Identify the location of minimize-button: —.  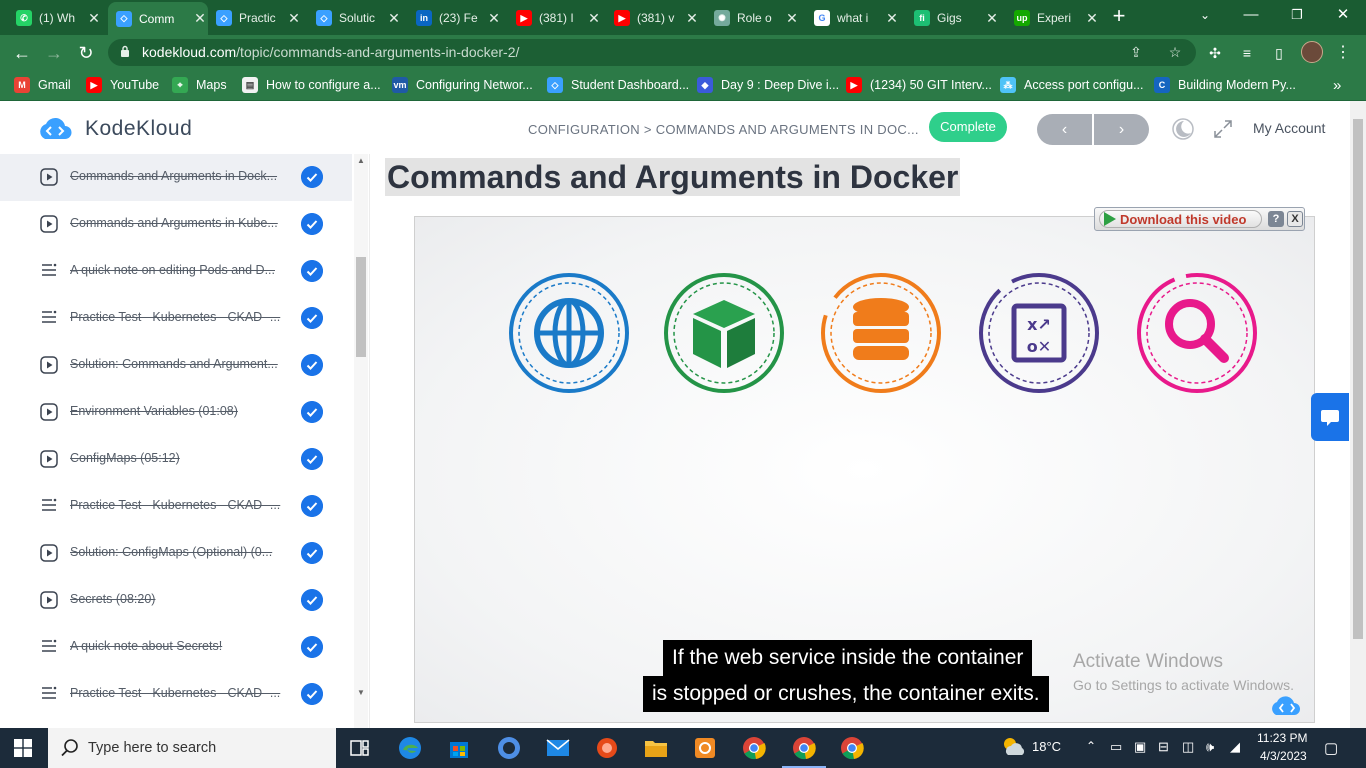
(1251, 15).